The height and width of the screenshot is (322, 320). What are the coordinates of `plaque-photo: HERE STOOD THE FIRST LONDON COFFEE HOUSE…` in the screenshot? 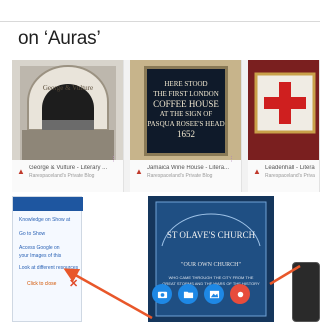 It's located at (185, 110).